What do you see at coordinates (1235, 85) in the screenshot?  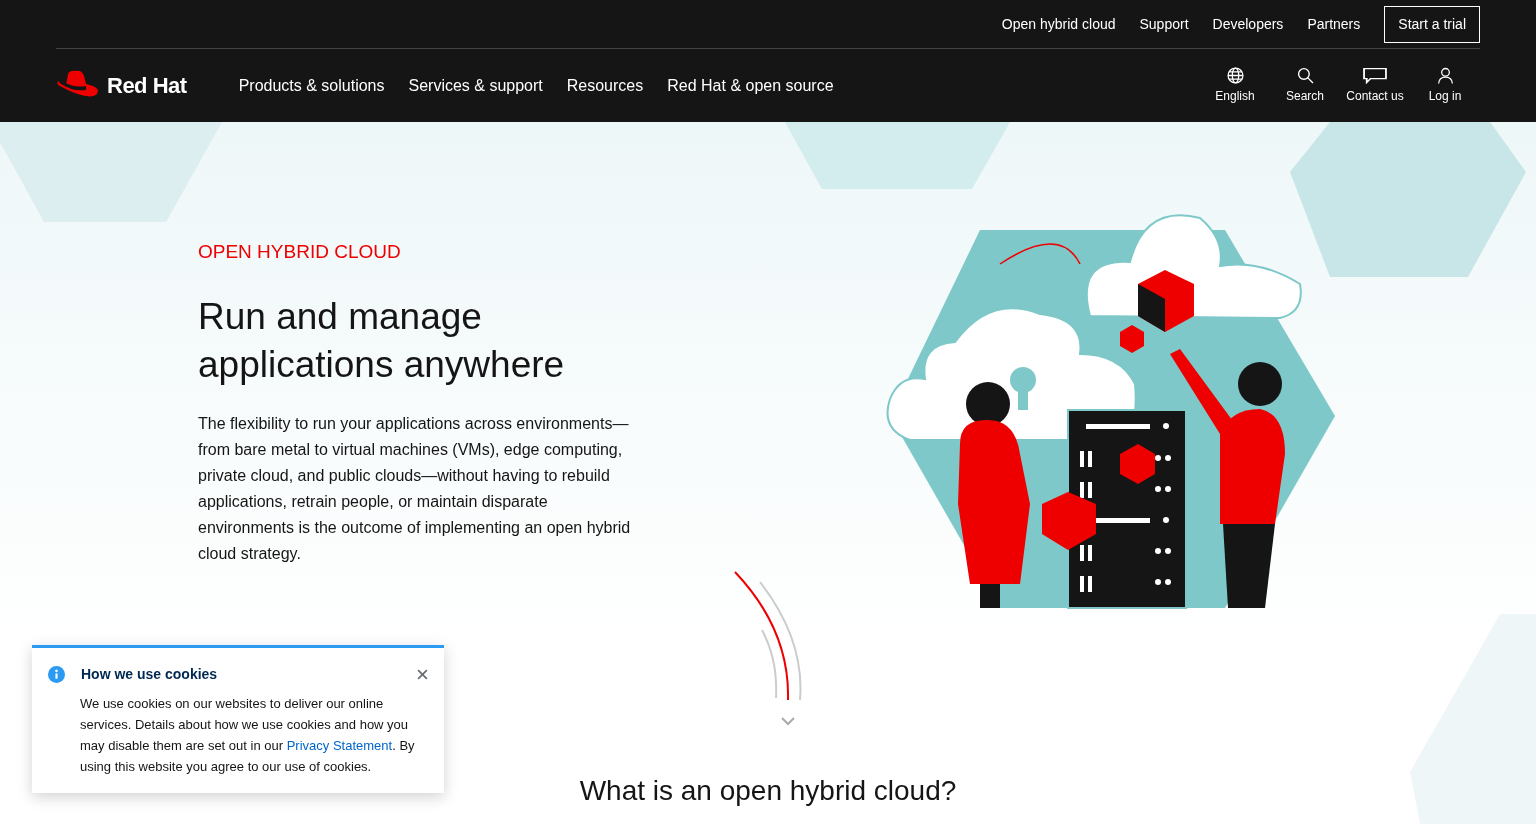 I see `header-action-button: English` at bounding box center [1235, 85].